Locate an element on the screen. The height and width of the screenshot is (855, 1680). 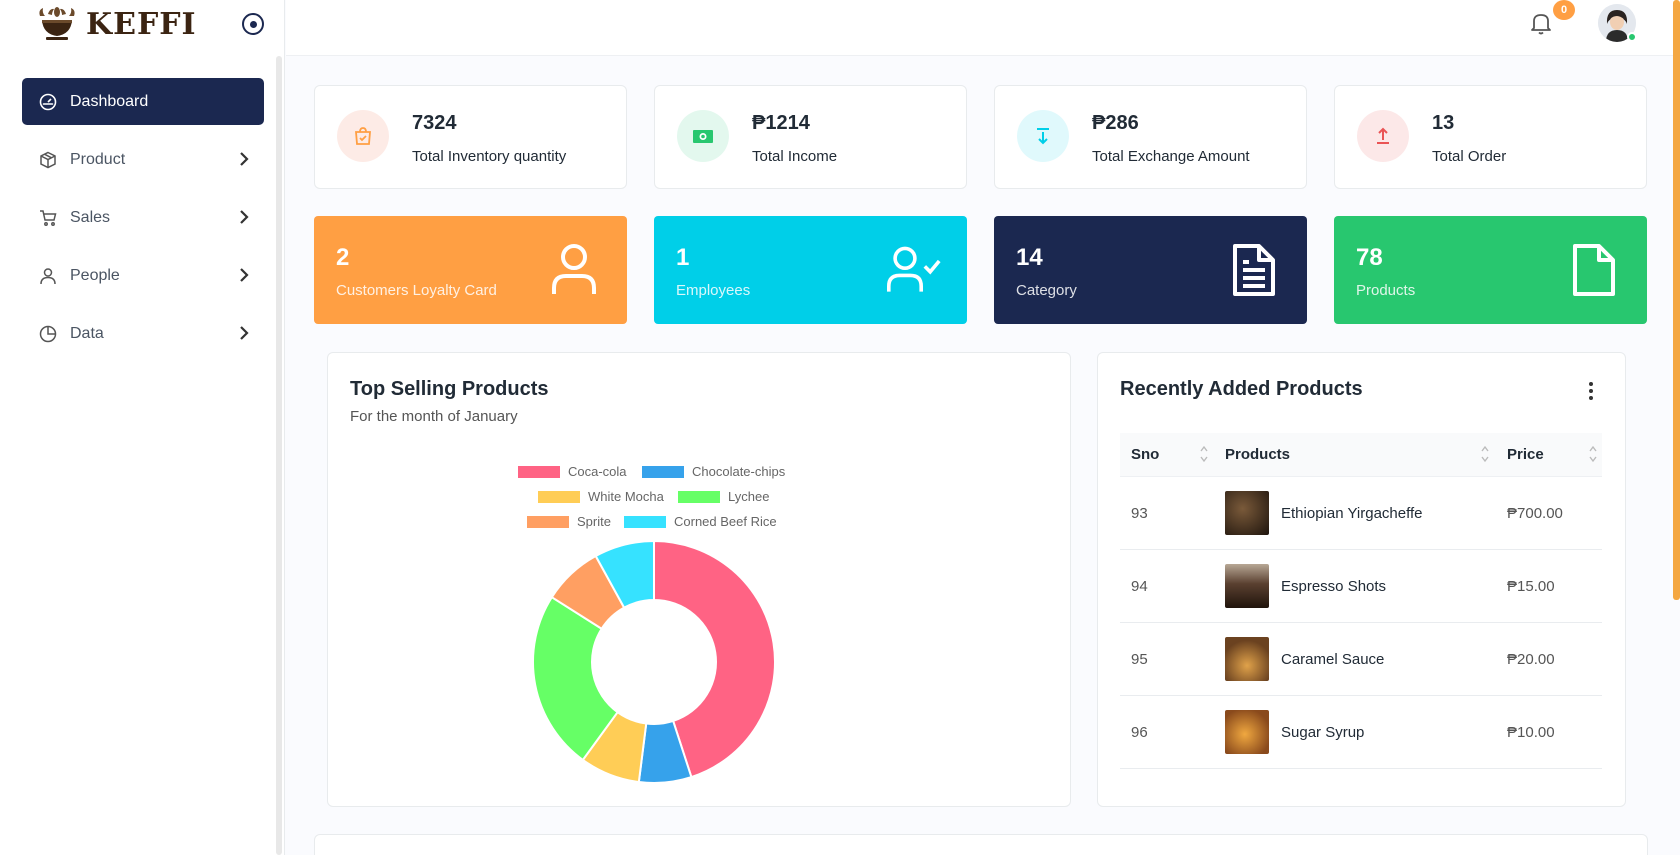
sidebar-item-label: Sales is located at coordinates (90, 217).